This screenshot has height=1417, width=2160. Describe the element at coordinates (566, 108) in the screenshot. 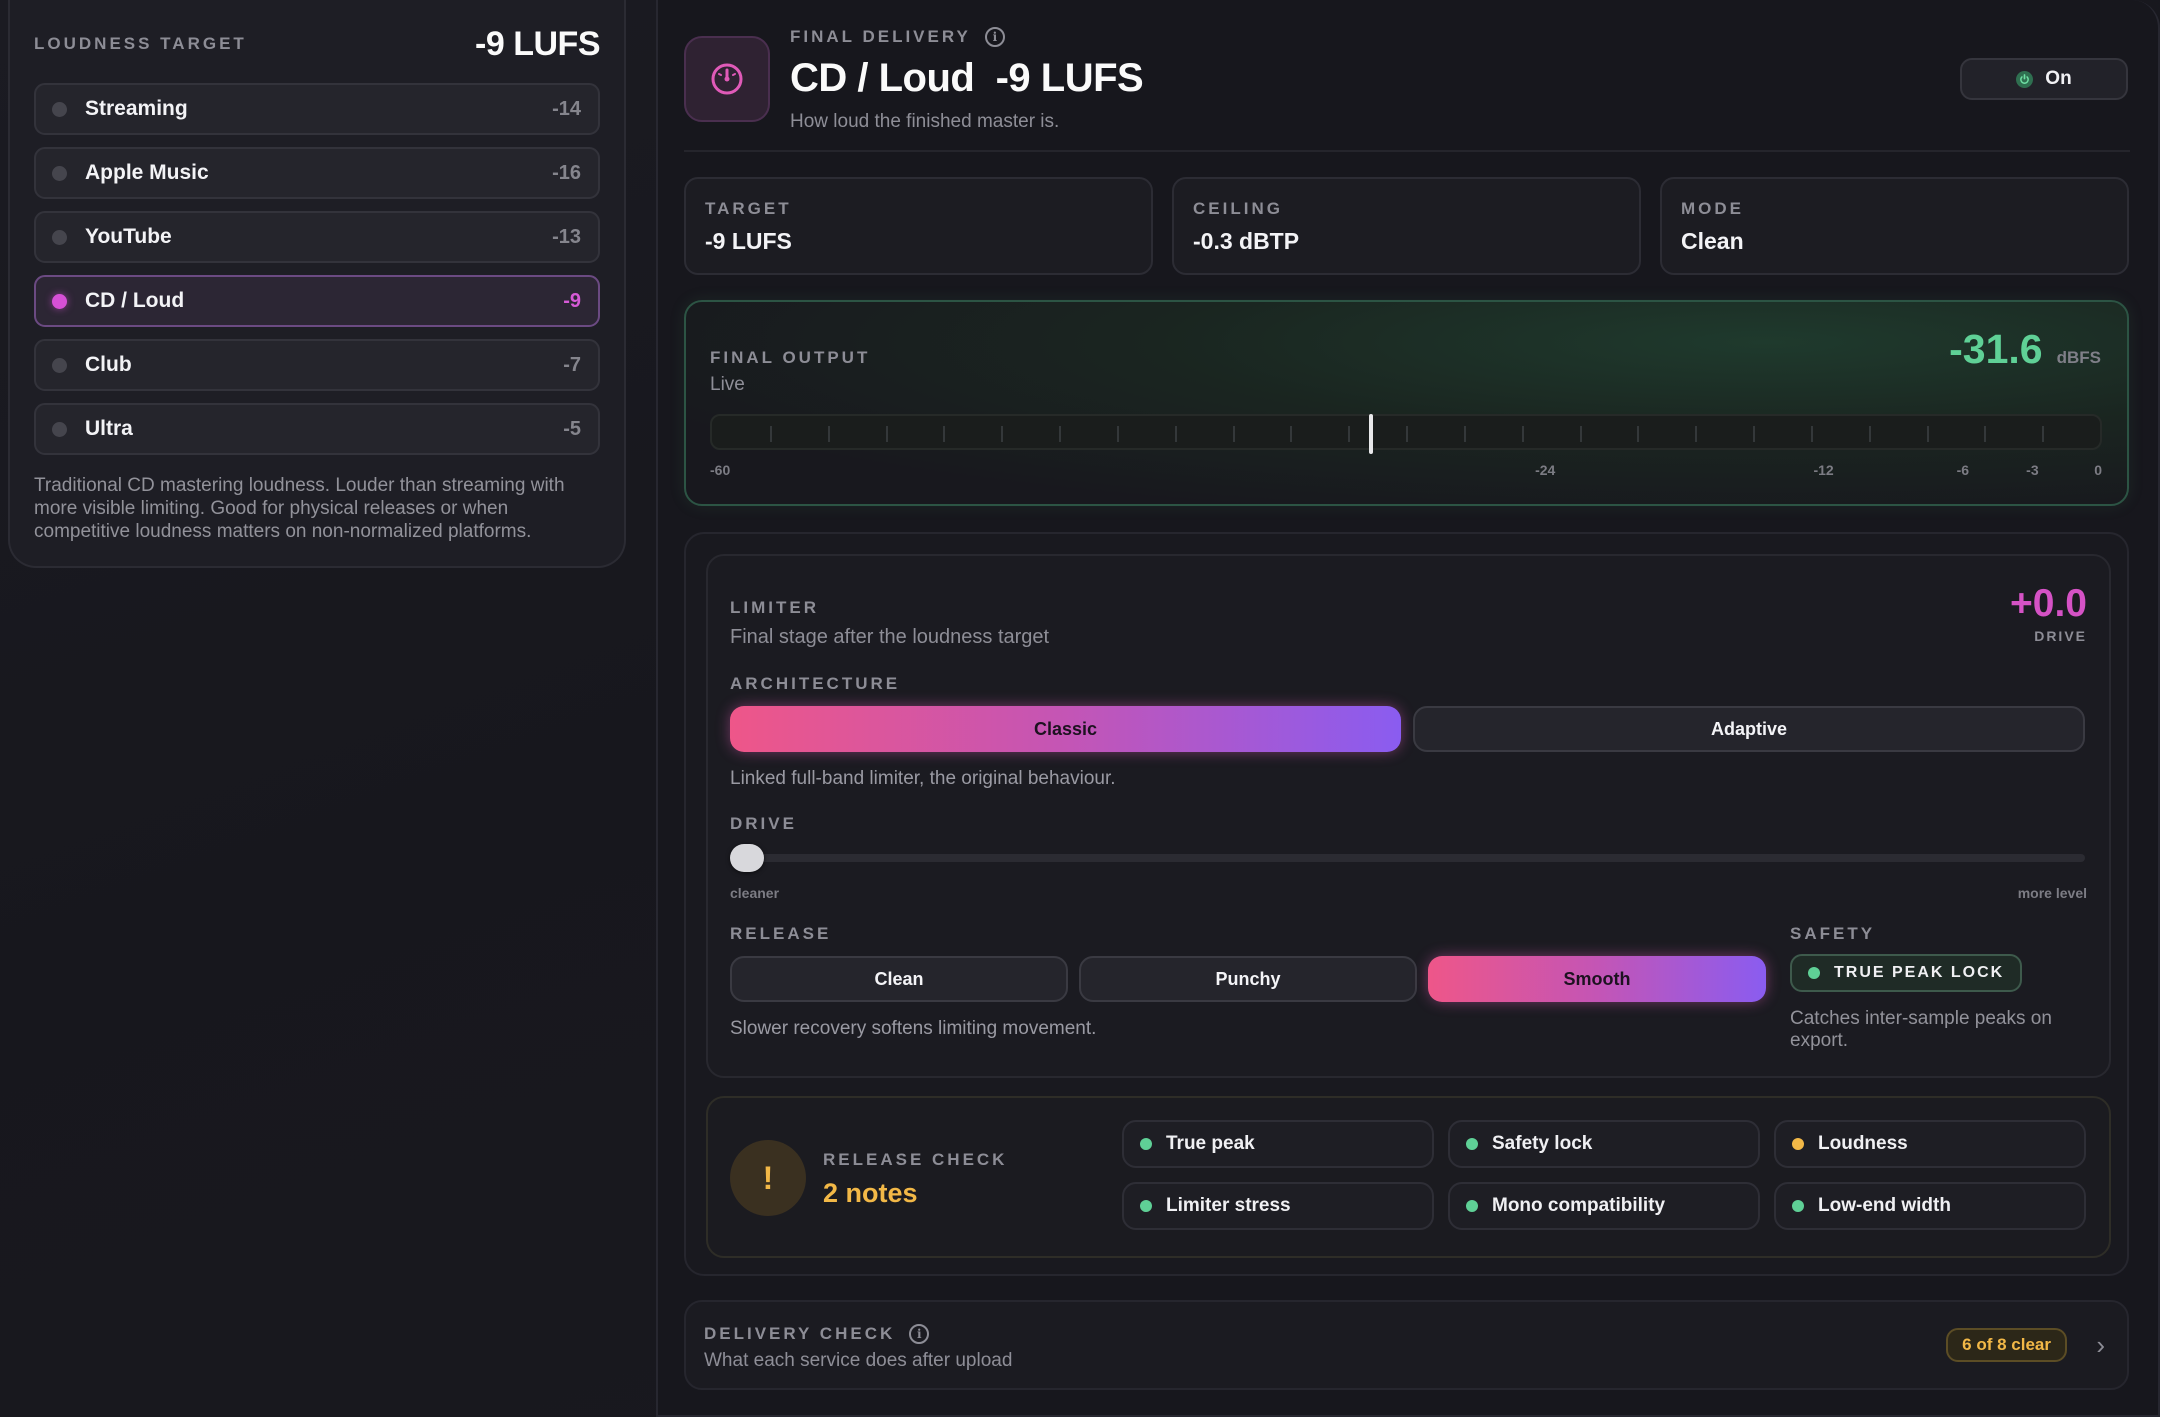

I see `preset-value: -14` at that location.